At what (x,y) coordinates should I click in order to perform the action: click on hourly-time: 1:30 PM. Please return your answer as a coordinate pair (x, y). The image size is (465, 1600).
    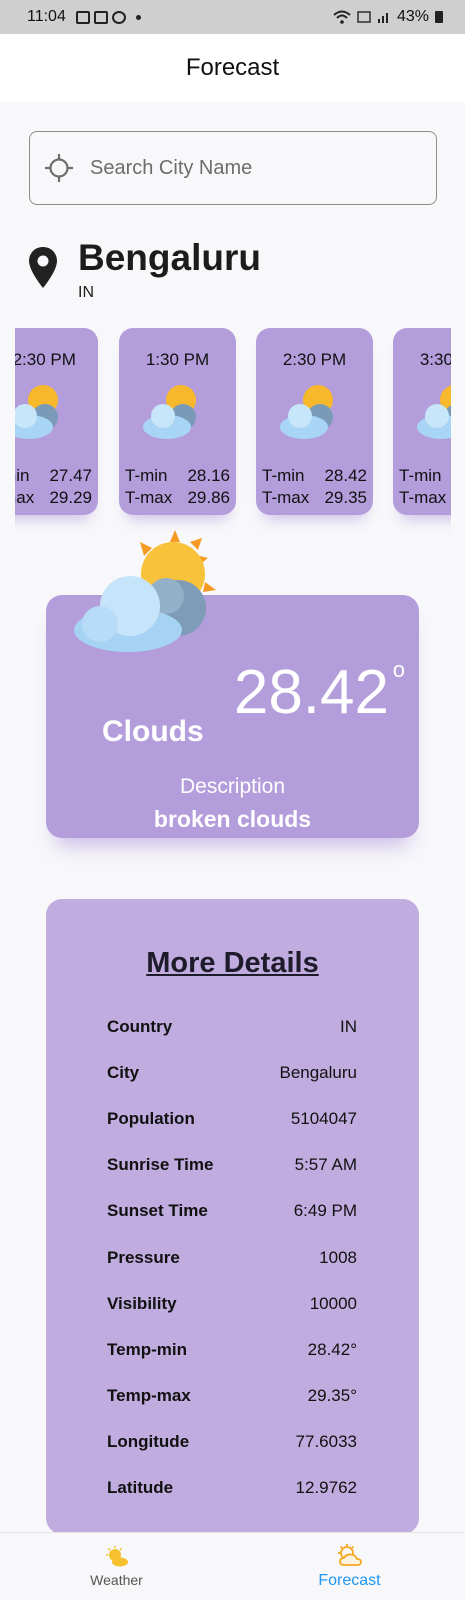
    Looking at the image, I should click on (177, 359).